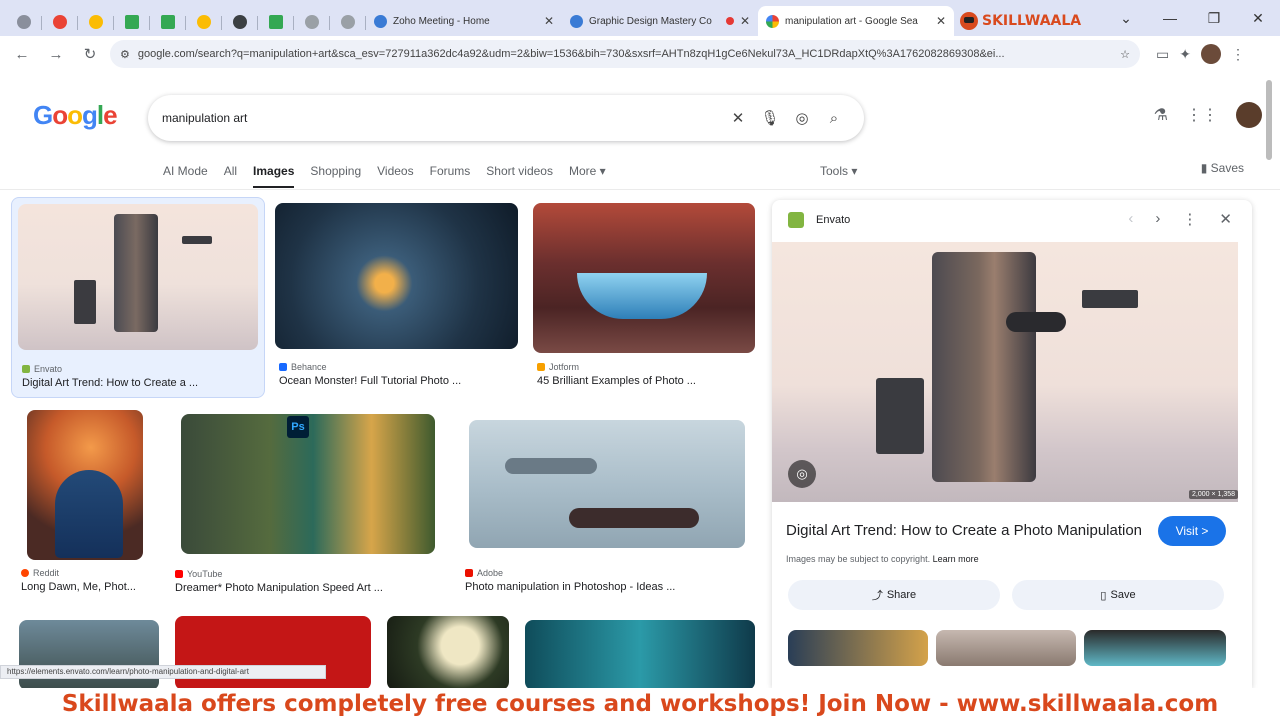 This screenshot has height=720, width=1280. What do you see at coordinates (1185, 54) in the screenshot?
I see `extensions-icon: ✦` at bounding box center [1185, 54].